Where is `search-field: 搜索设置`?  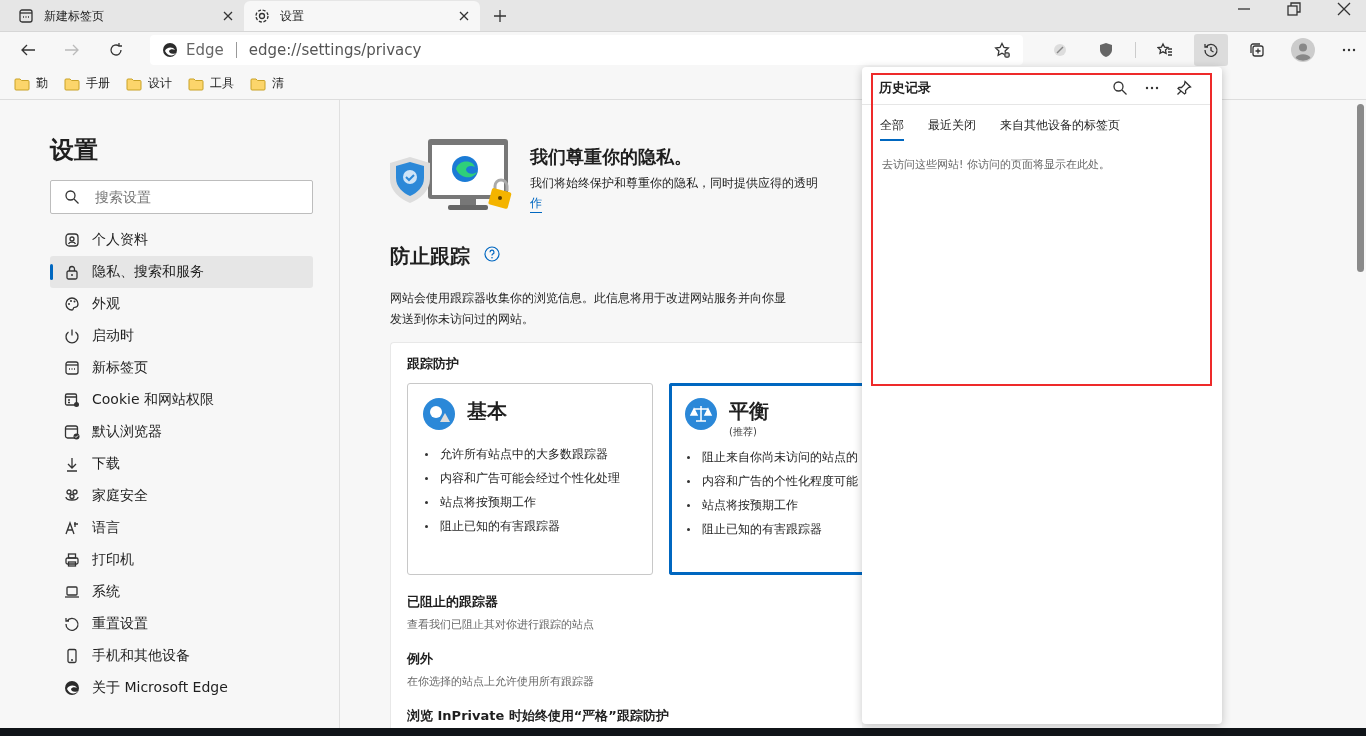
search-field: 搜索设置 is located at coordinates (181, 197).